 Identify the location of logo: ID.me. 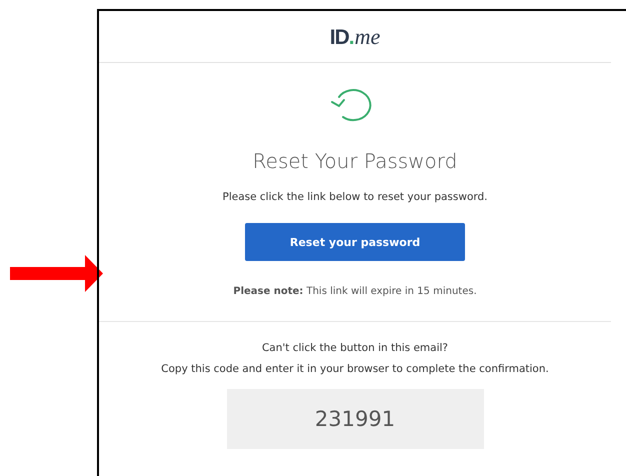
(355, 37).